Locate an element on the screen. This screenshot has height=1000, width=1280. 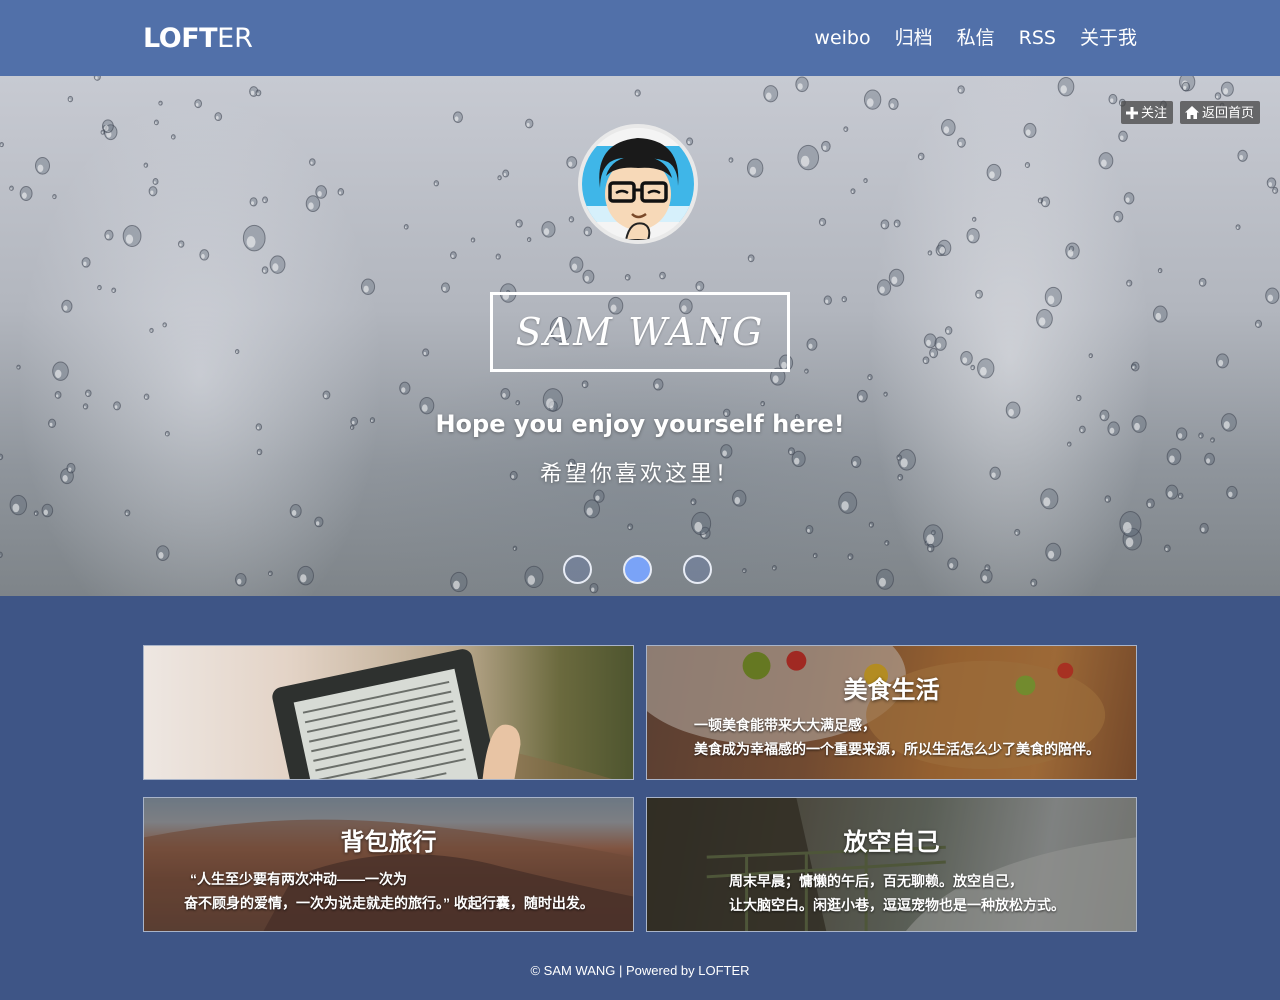
hero-actions: 关注 返回首页 is located at coordinates (1190, 112).